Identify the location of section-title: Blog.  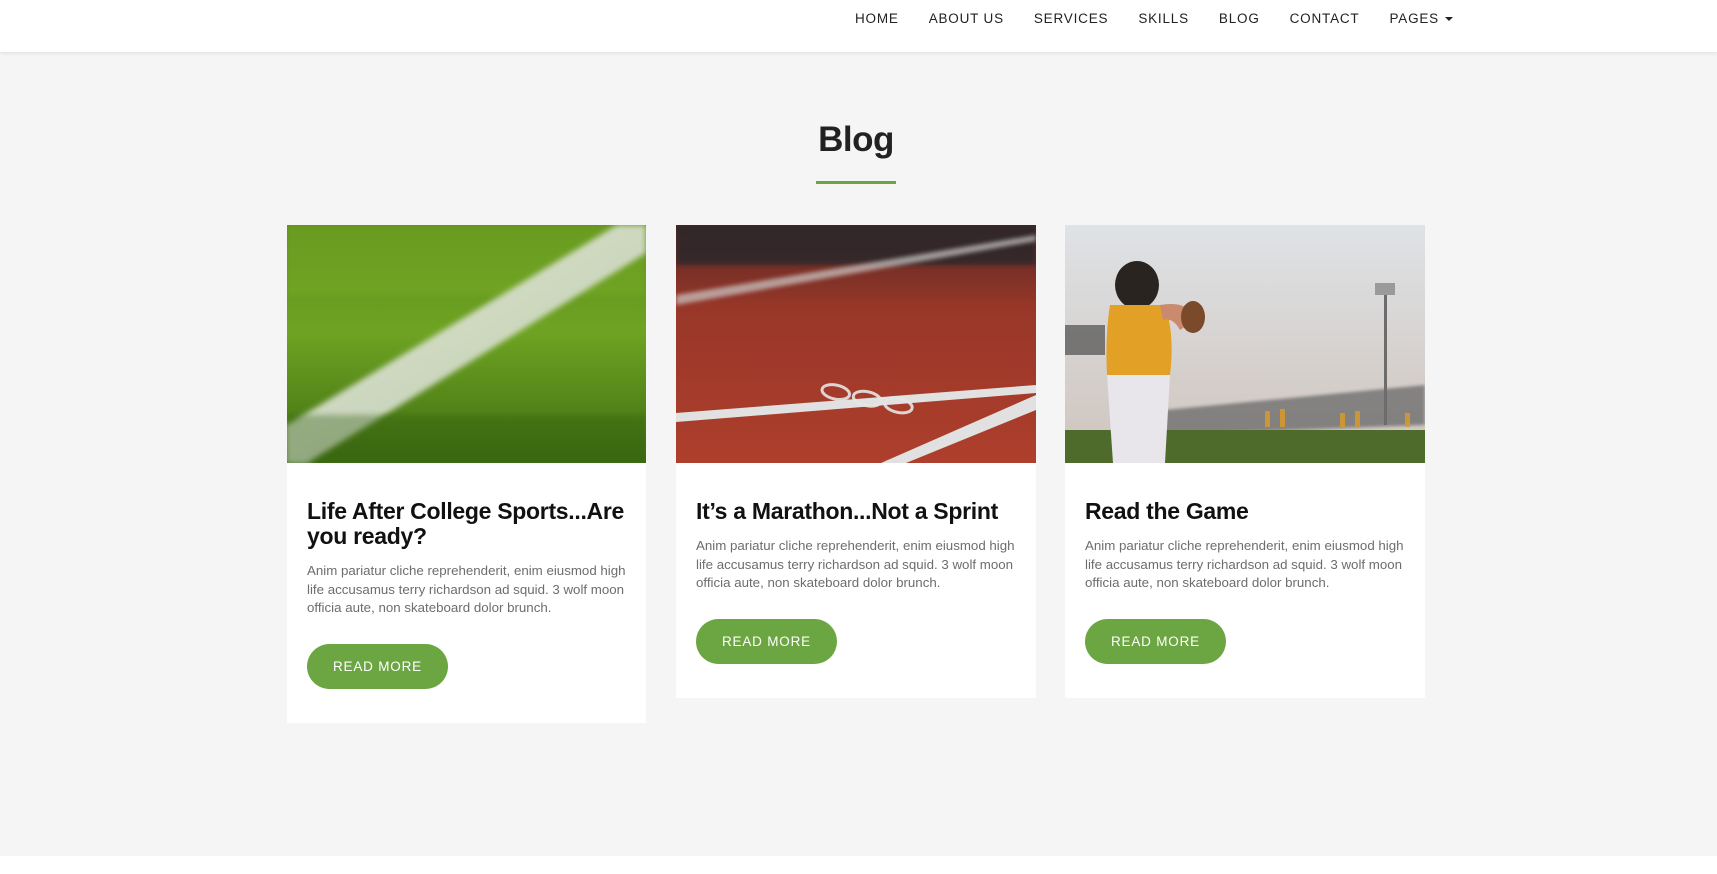
(856, 139).